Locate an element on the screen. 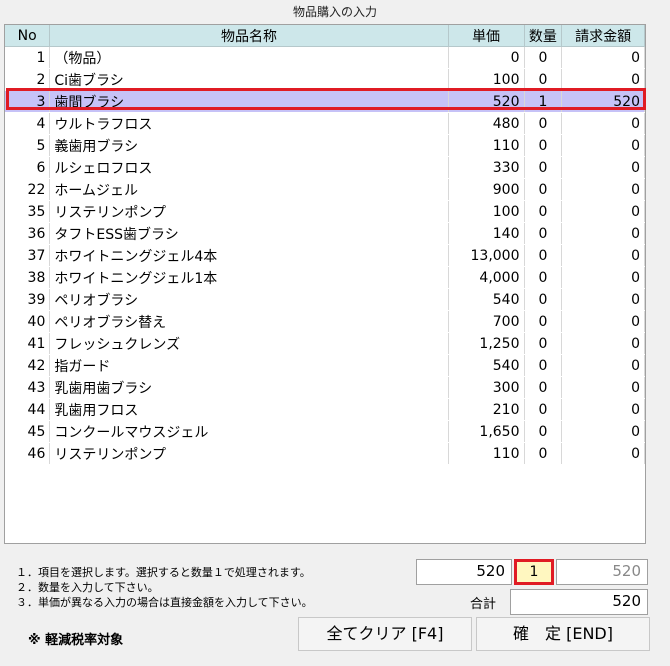 The image size is (670, 666). row-name: ウルトラフロス is located at coordinates (249, 123).